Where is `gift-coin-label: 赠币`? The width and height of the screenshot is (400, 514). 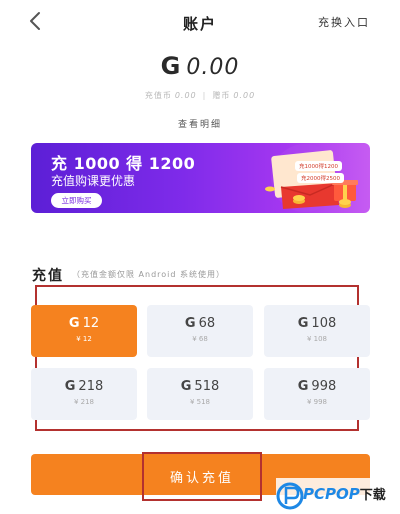 gift-coin-label: 赠币 is located at coordinates (221, 95).